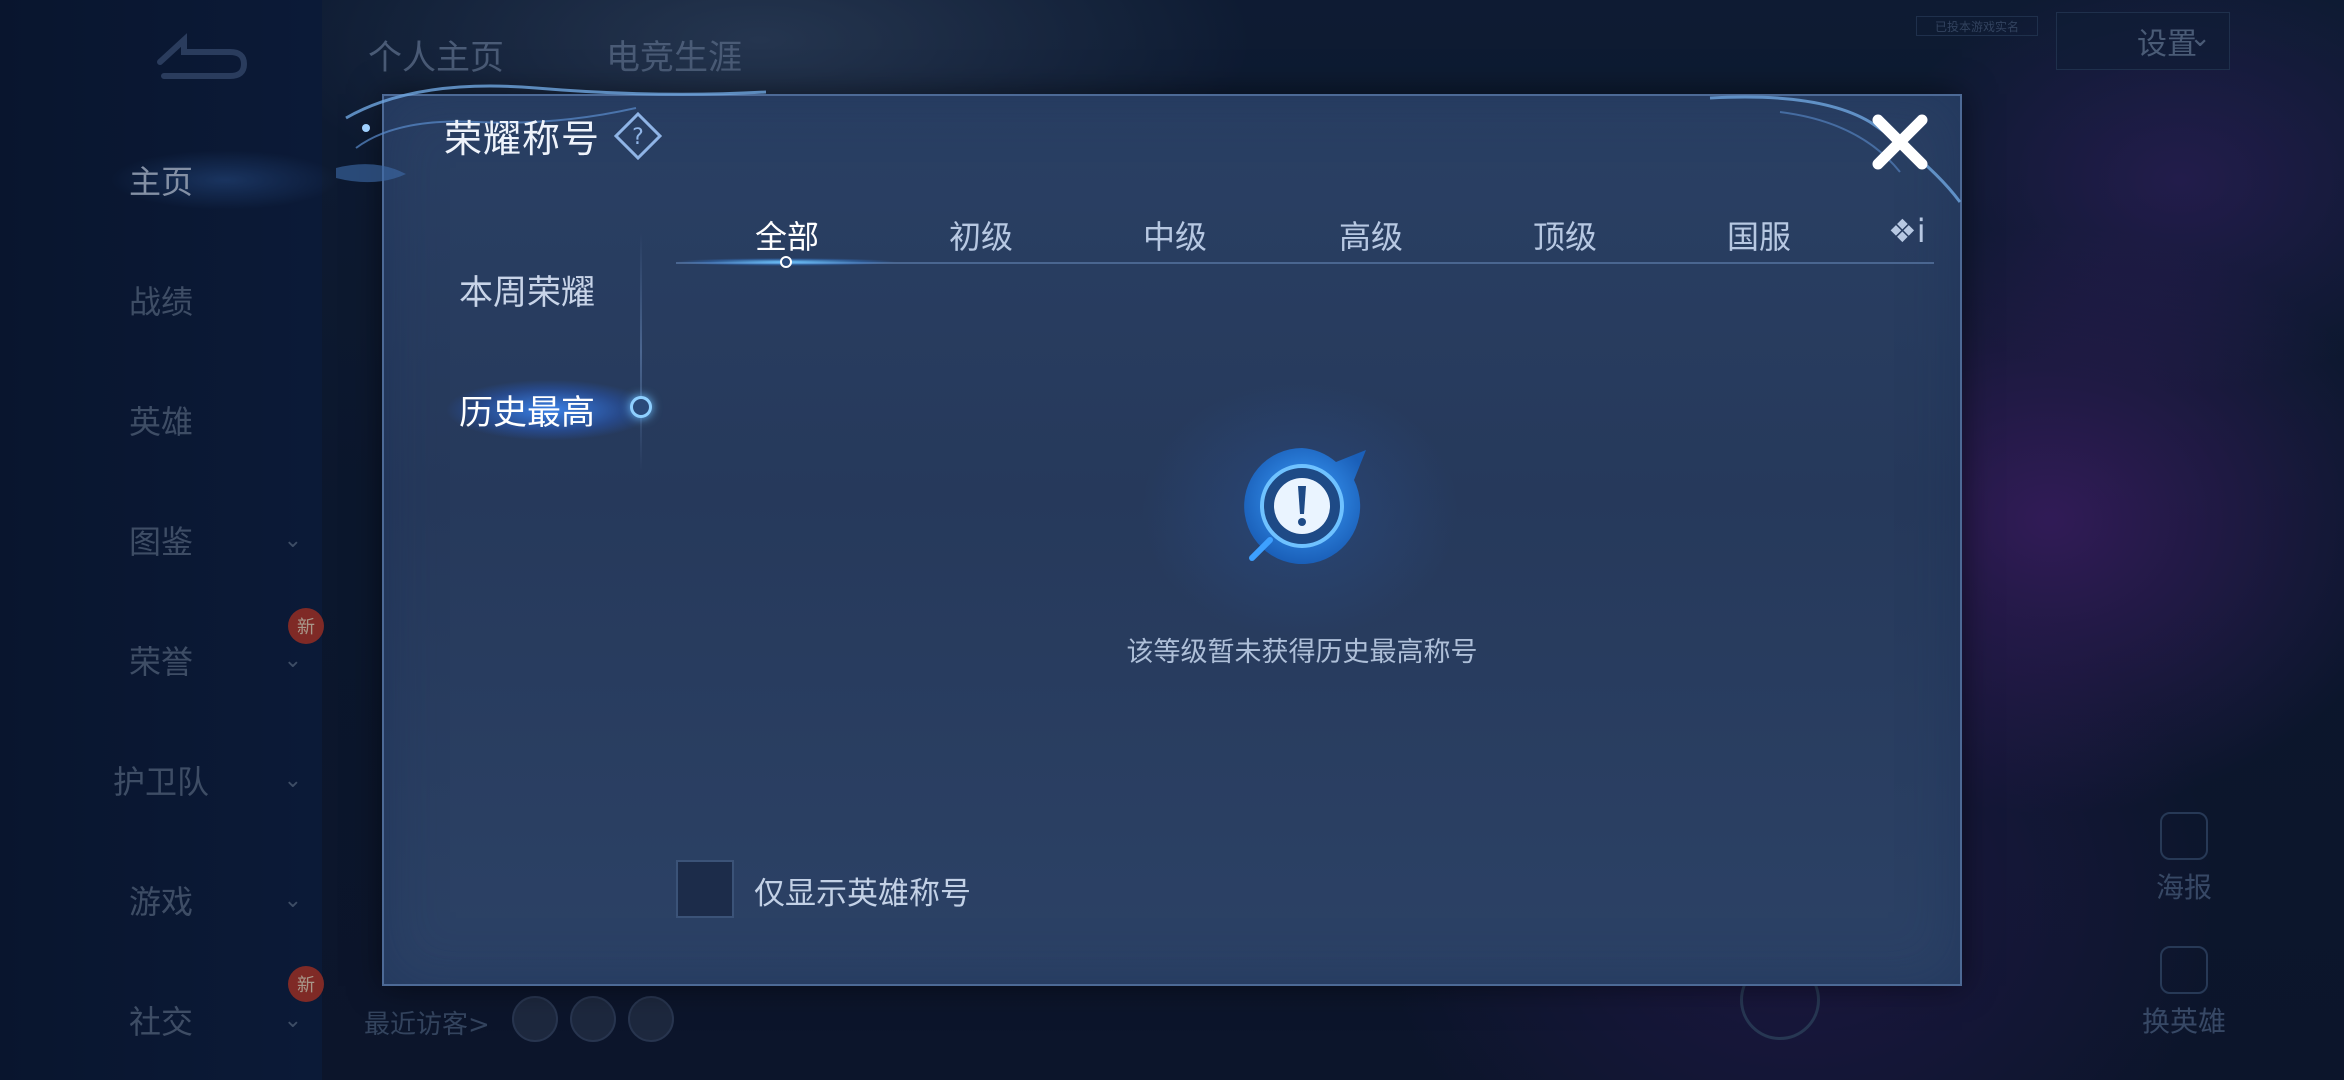 The width and height of the screenshot is (2344, 1080). What do you see at coordinates (1371, 235) in the screenshot?
I see `tab-advanced: 高级` at bounding box center [1371, 235].